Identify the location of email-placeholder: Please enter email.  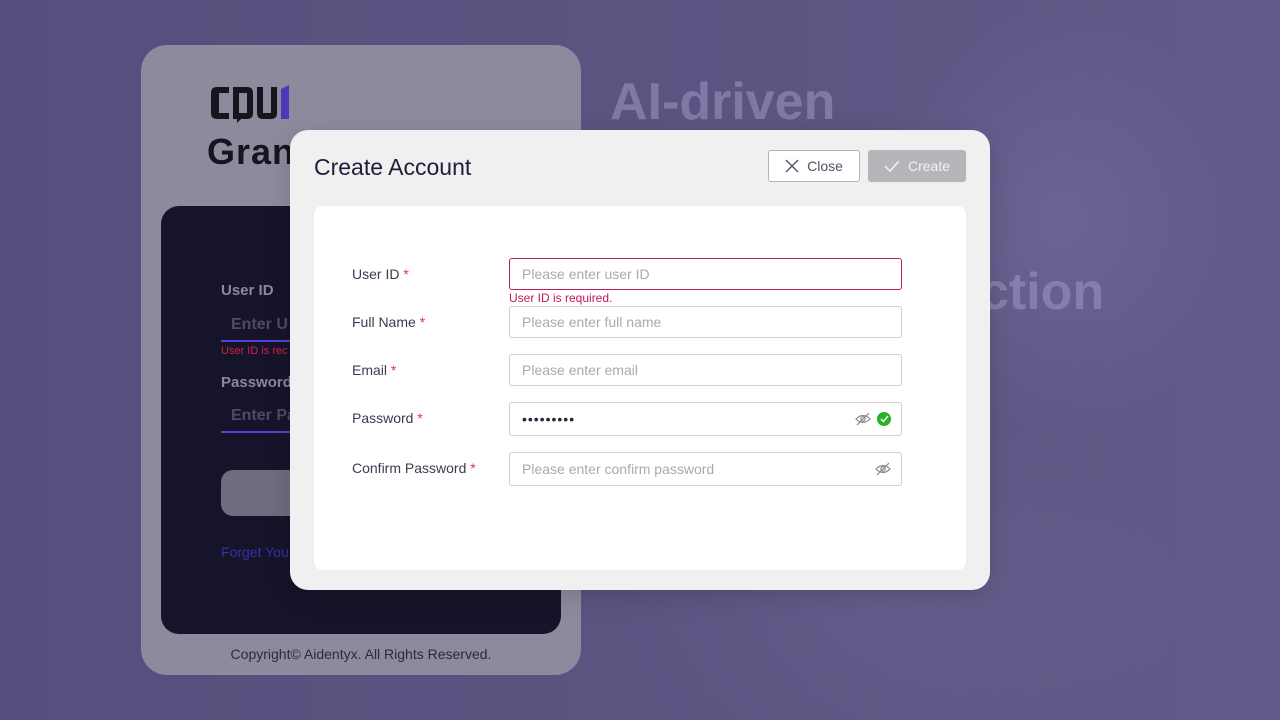
(580, 370).